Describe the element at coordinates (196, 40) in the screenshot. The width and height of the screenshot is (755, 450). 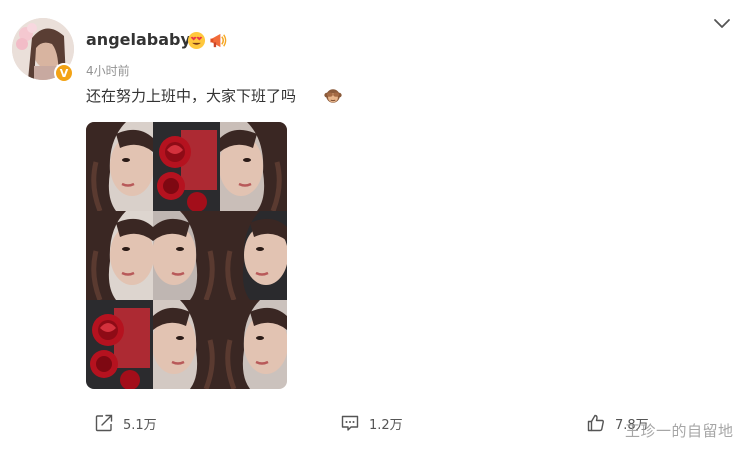
I see `heart-eyes-emoji-icon` at that location.